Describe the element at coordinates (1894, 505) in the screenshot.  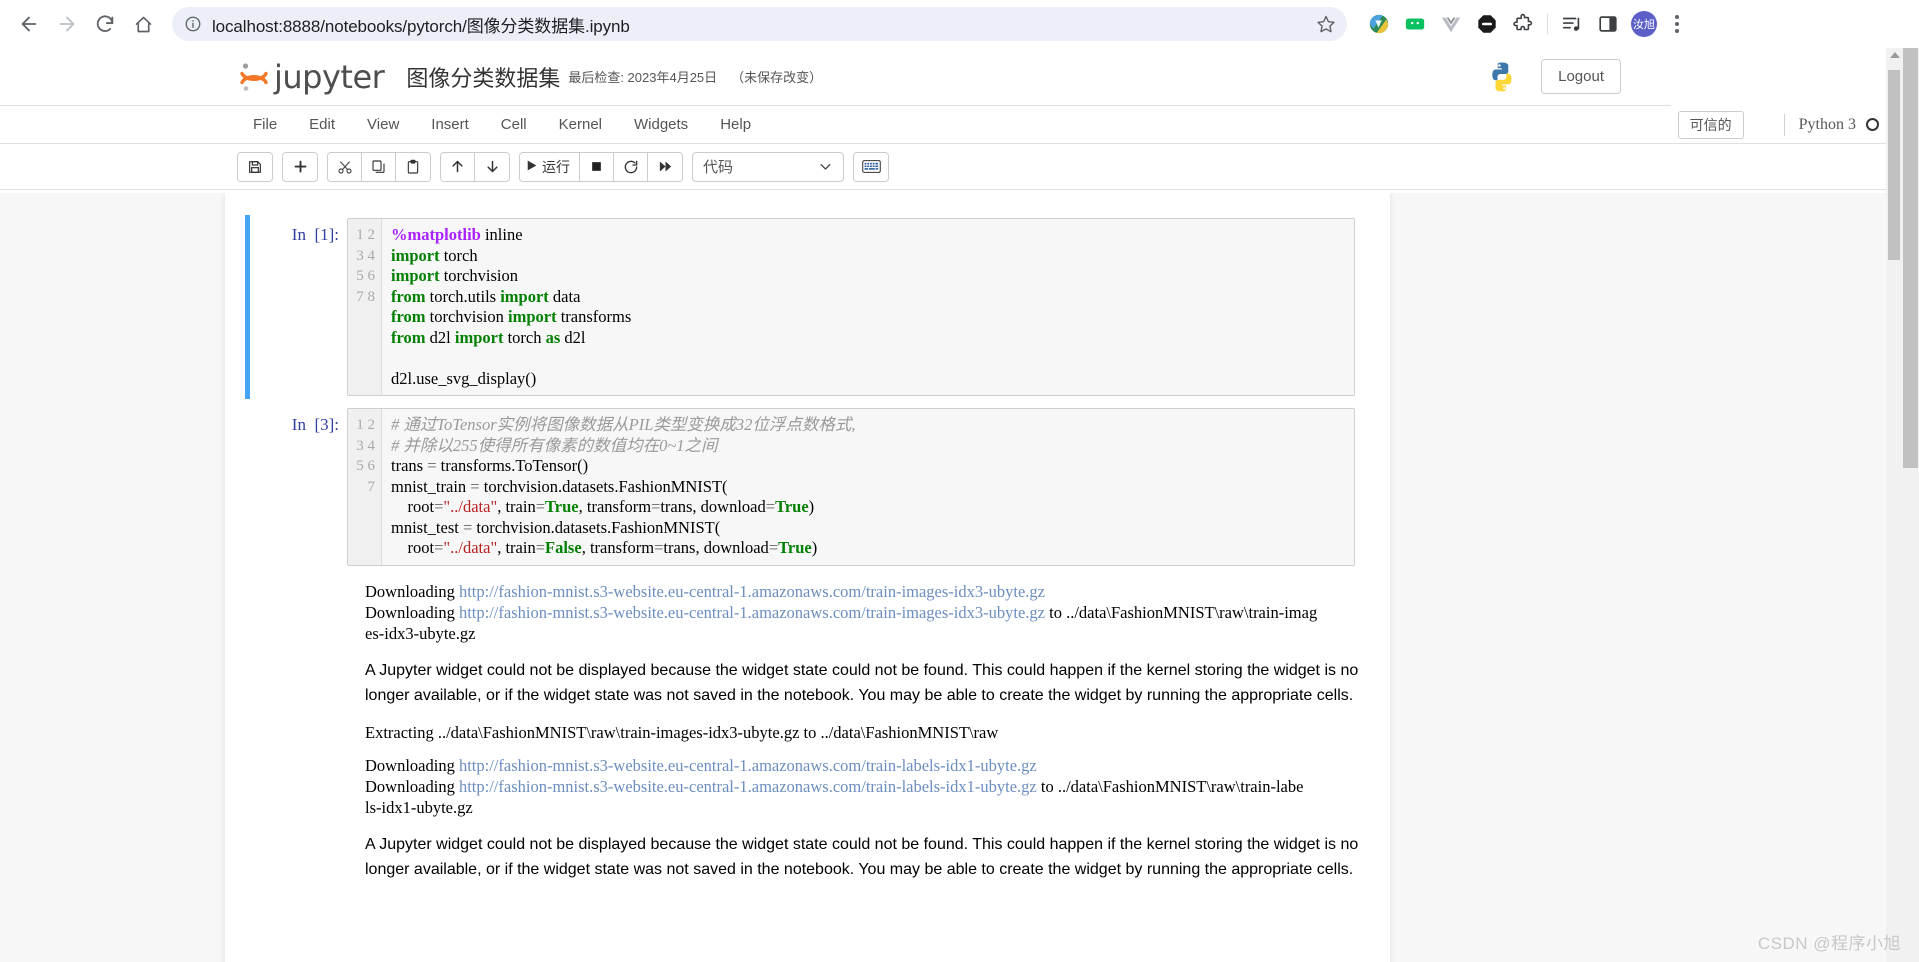
I see `notebook-scrollbar` at that location.